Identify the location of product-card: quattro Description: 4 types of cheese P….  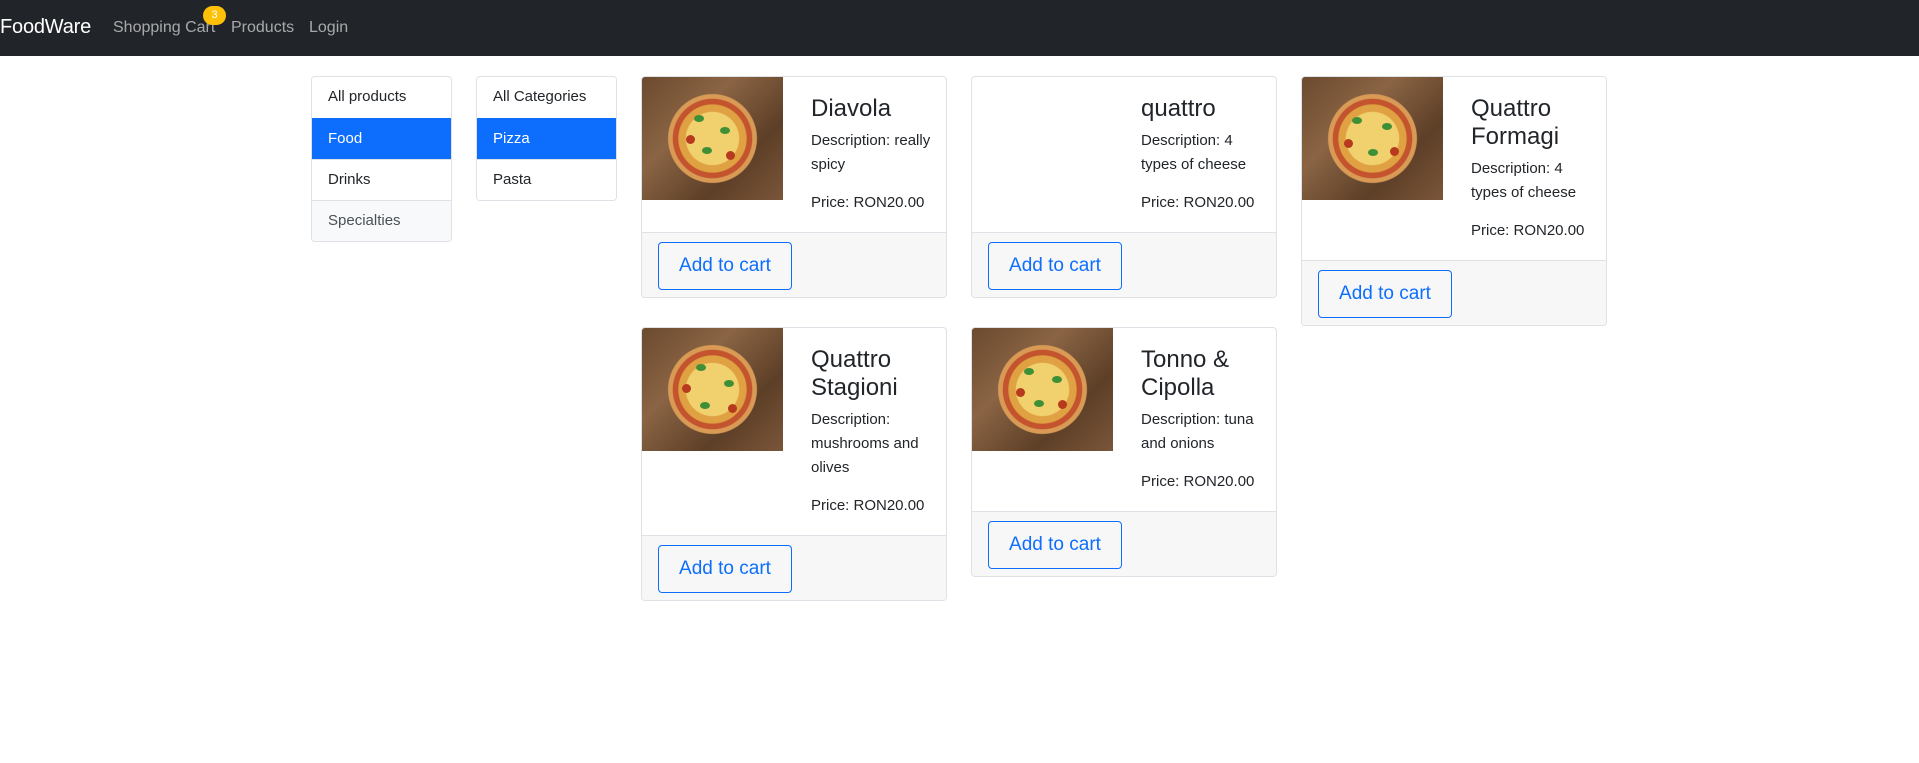
(1124, 187).